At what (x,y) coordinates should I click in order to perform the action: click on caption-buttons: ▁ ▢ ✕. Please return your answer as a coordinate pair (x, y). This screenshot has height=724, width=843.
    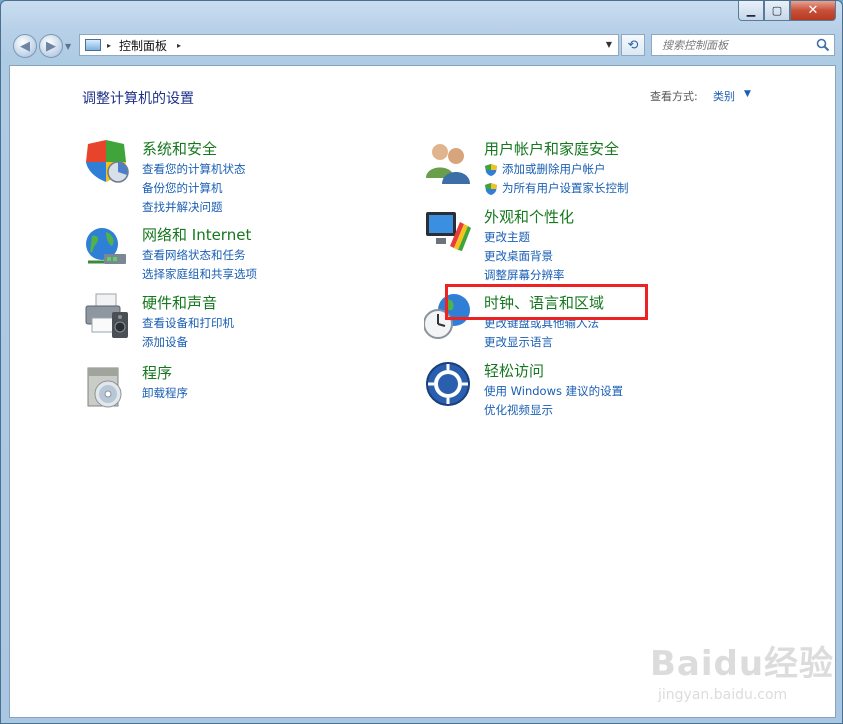
    Looking at the image, I should click on (787, 11).